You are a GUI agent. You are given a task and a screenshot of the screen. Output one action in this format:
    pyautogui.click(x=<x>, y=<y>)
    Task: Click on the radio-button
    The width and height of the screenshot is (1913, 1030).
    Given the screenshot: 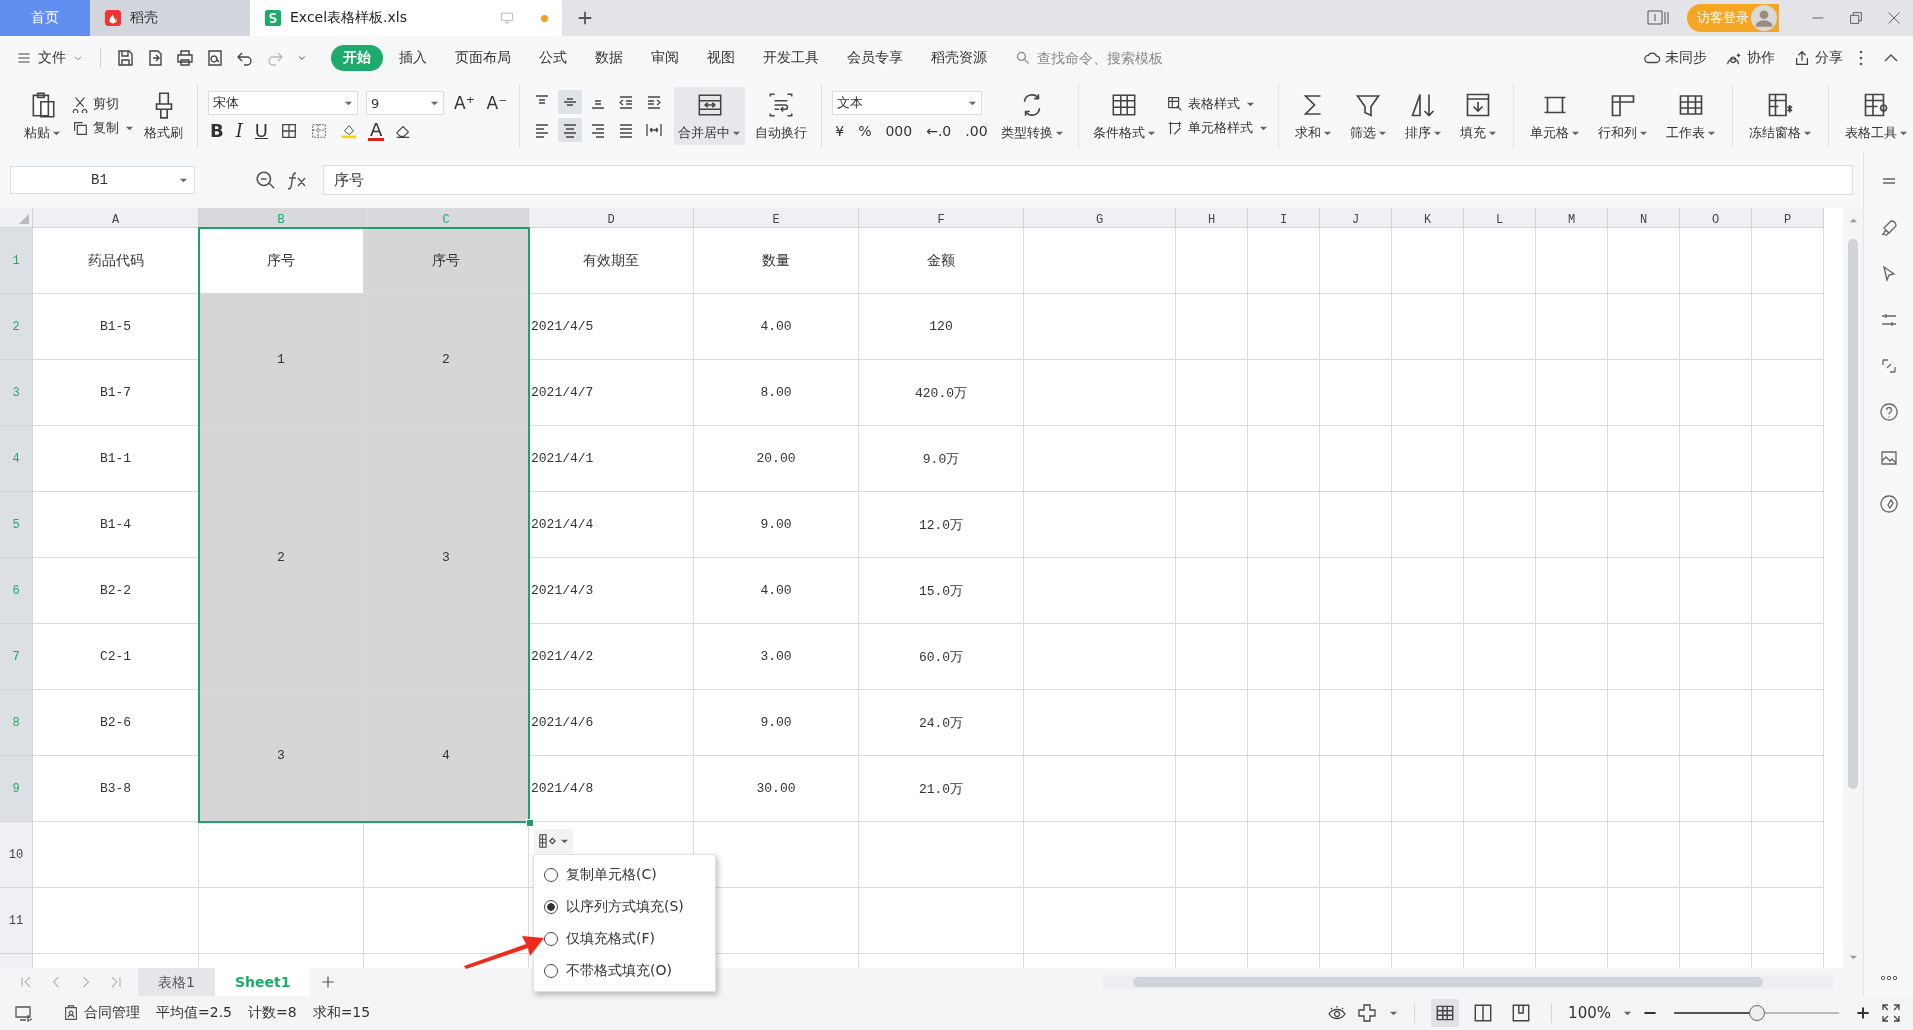 What is the action you would take?
    pyautogui.click(x=551, y=907)
    